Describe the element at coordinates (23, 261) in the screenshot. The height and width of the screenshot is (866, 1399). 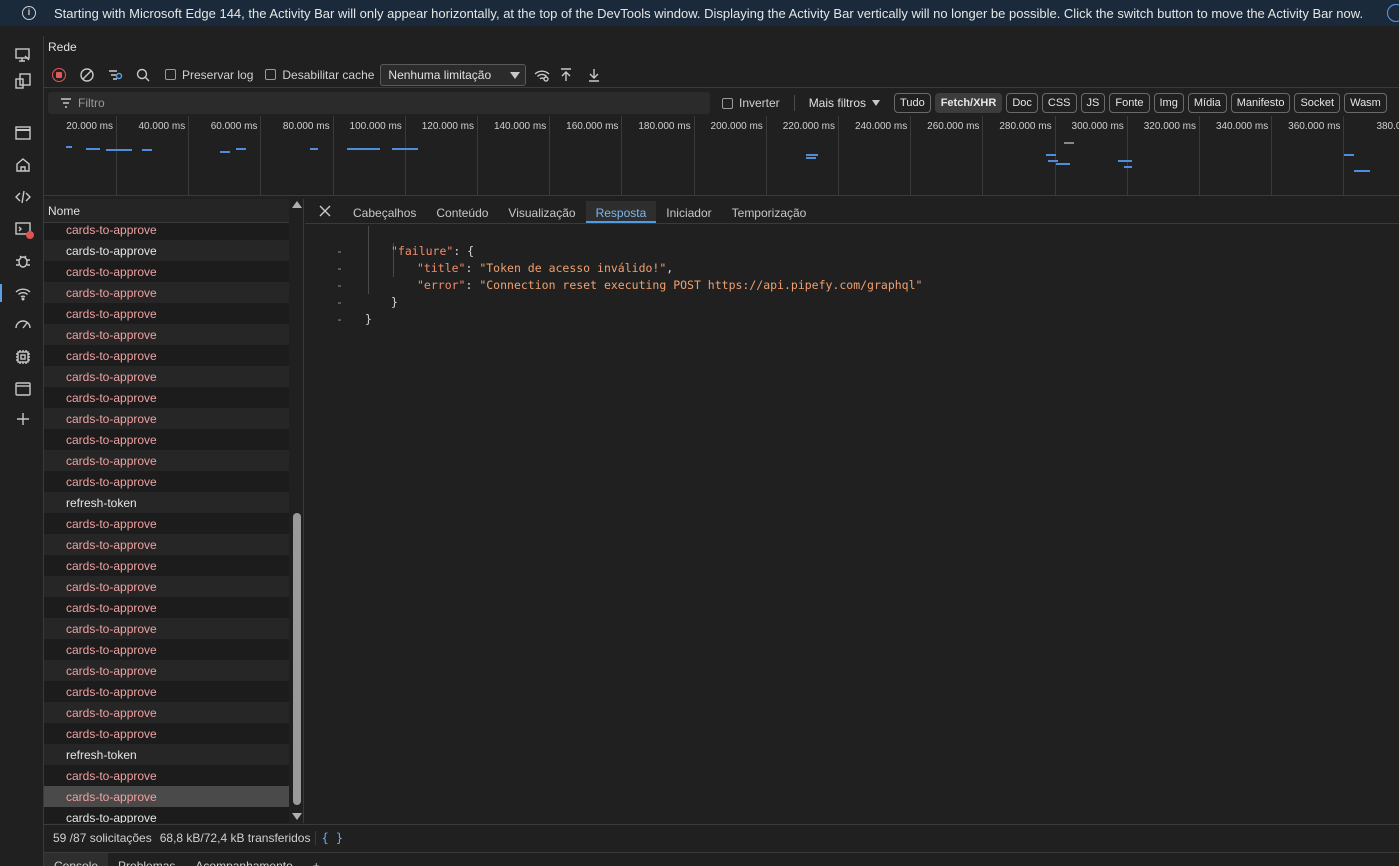
I see `debug-bug-icon` at that location.